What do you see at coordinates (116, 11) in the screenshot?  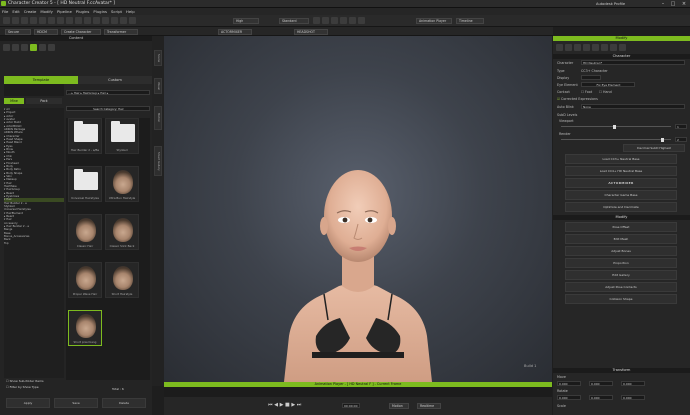 I see `menu-item: Script` at bounding box center [116, 11].